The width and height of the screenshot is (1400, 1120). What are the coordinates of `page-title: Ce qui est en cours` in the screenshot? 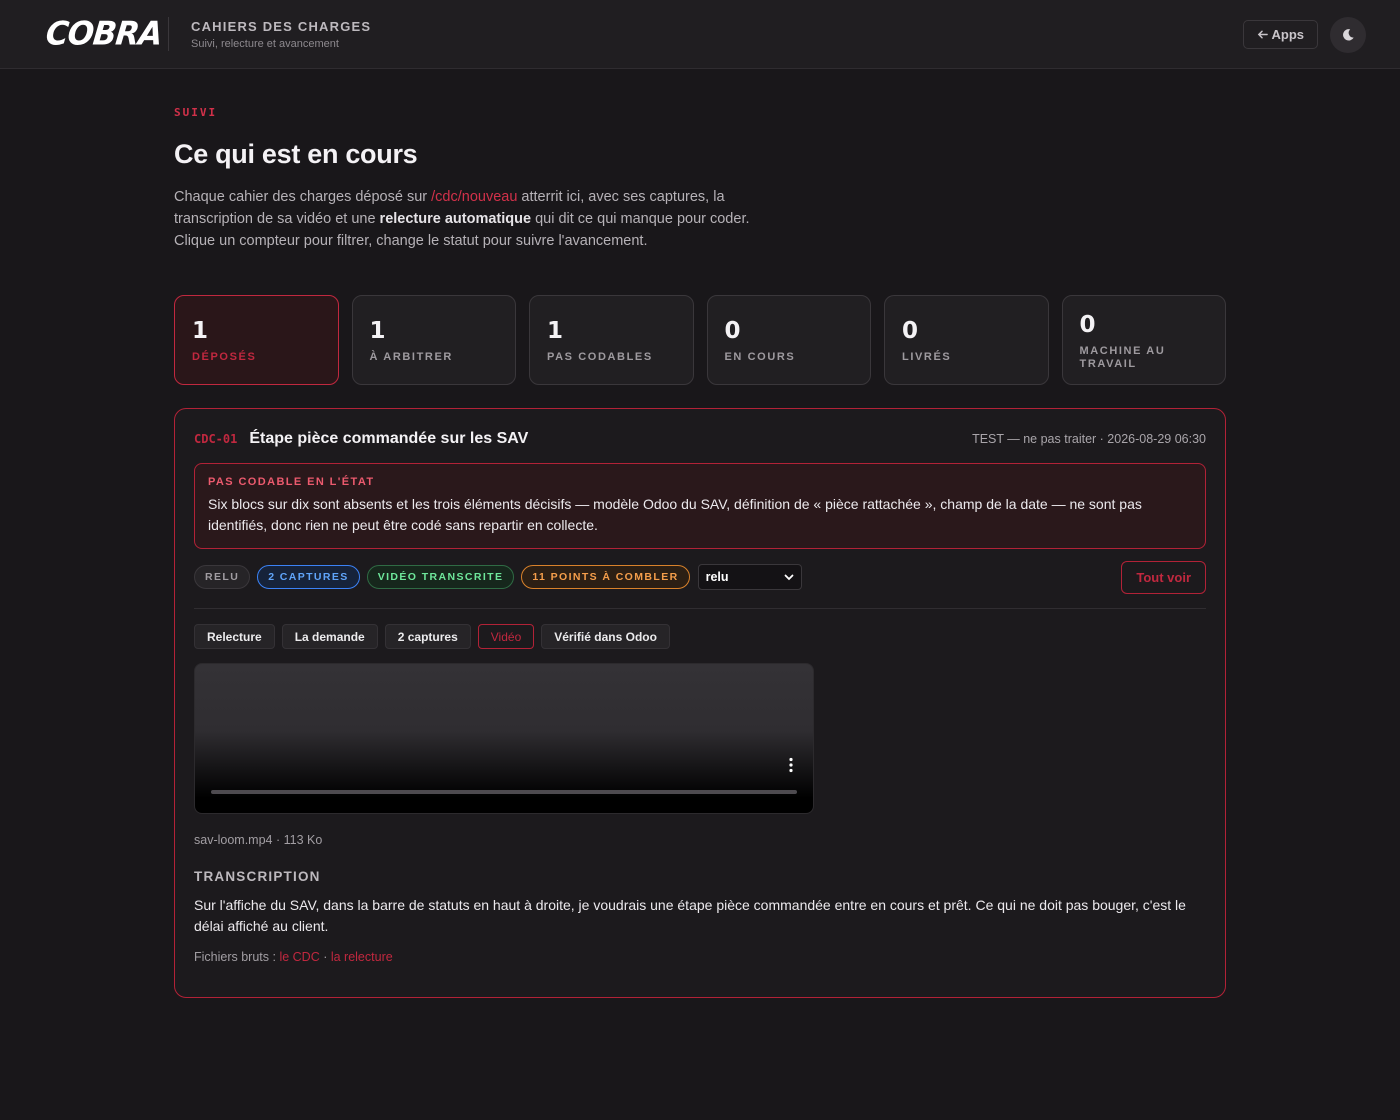 It's located at (296, 154).